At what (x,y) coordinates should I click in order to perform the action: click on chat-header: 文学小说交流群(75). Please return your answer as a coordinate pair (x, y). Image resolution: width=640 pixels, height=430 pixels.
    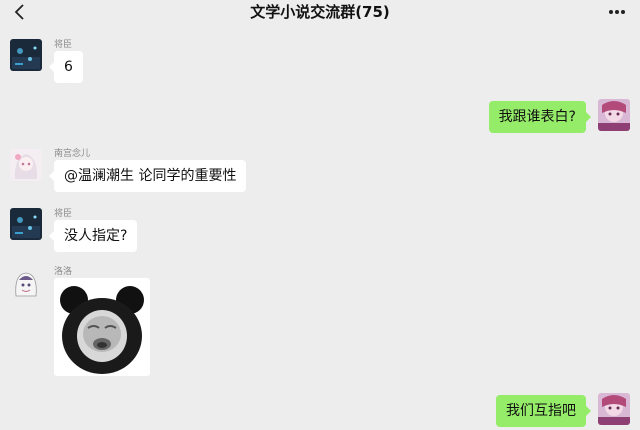
    Looking at the image, I should click on (320, 13).